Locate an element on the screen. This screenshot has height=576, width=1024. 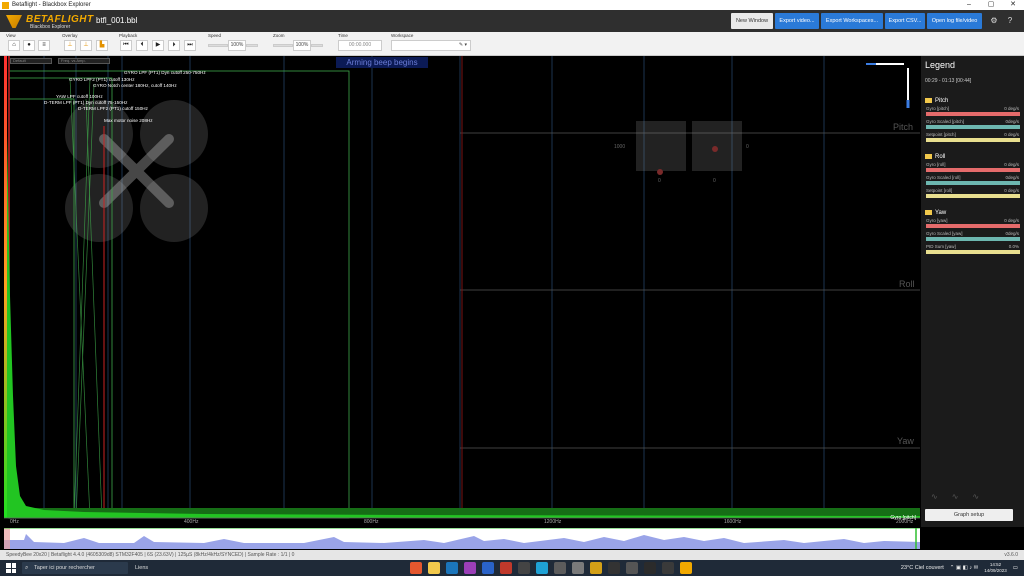
speed-slider-track is located at coordinates (252, 45).